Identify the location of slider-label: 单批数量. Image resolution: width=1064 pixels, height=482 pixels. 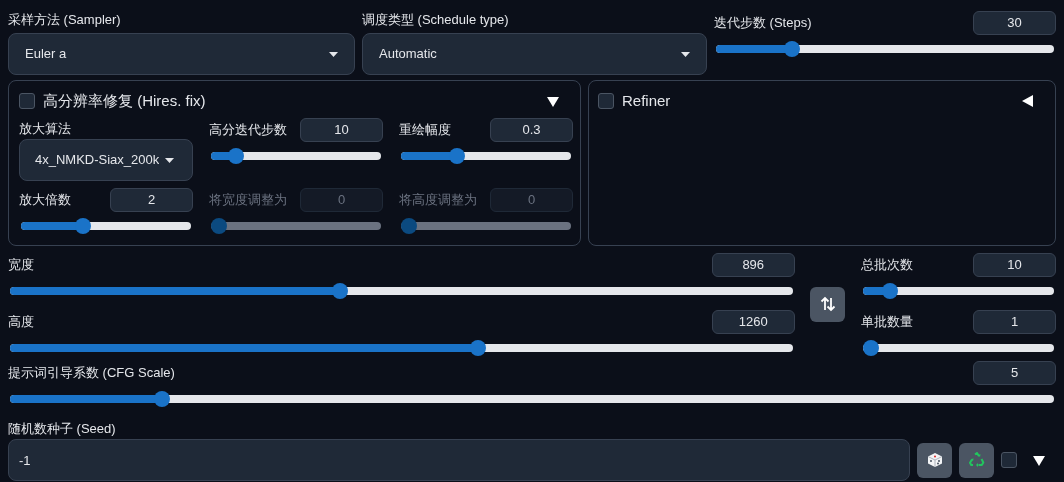
(886, 322).